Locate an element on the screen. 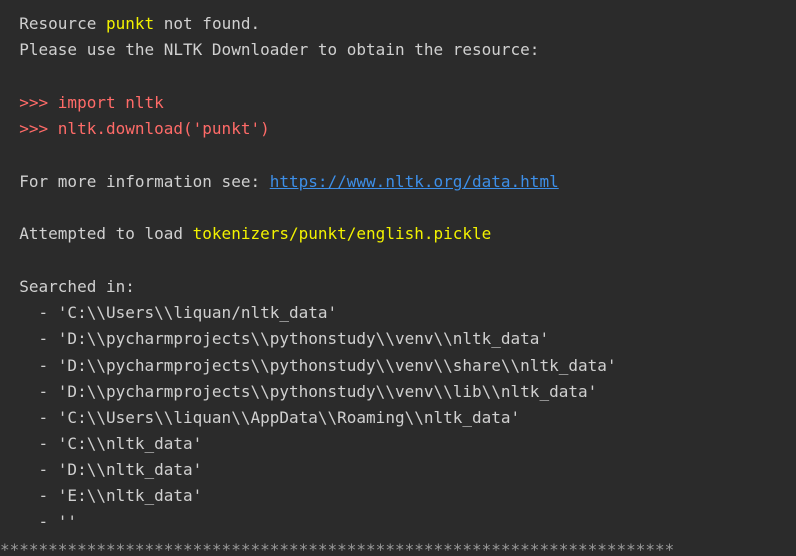 Image resolution: width=796 pixels, height=556 pixels. download-command-line: >>> nltk.download('punkt') is located at coordinates (135, 128).